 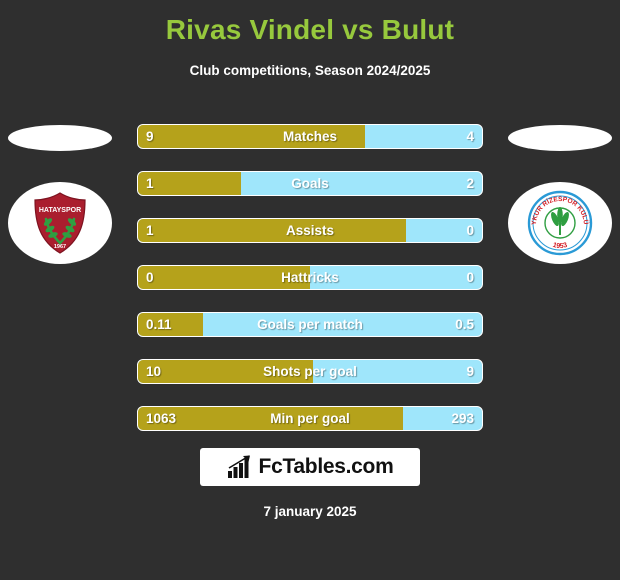 I want to click on table-row: 1063 Min per goal 293, so click(x=310, y=418).